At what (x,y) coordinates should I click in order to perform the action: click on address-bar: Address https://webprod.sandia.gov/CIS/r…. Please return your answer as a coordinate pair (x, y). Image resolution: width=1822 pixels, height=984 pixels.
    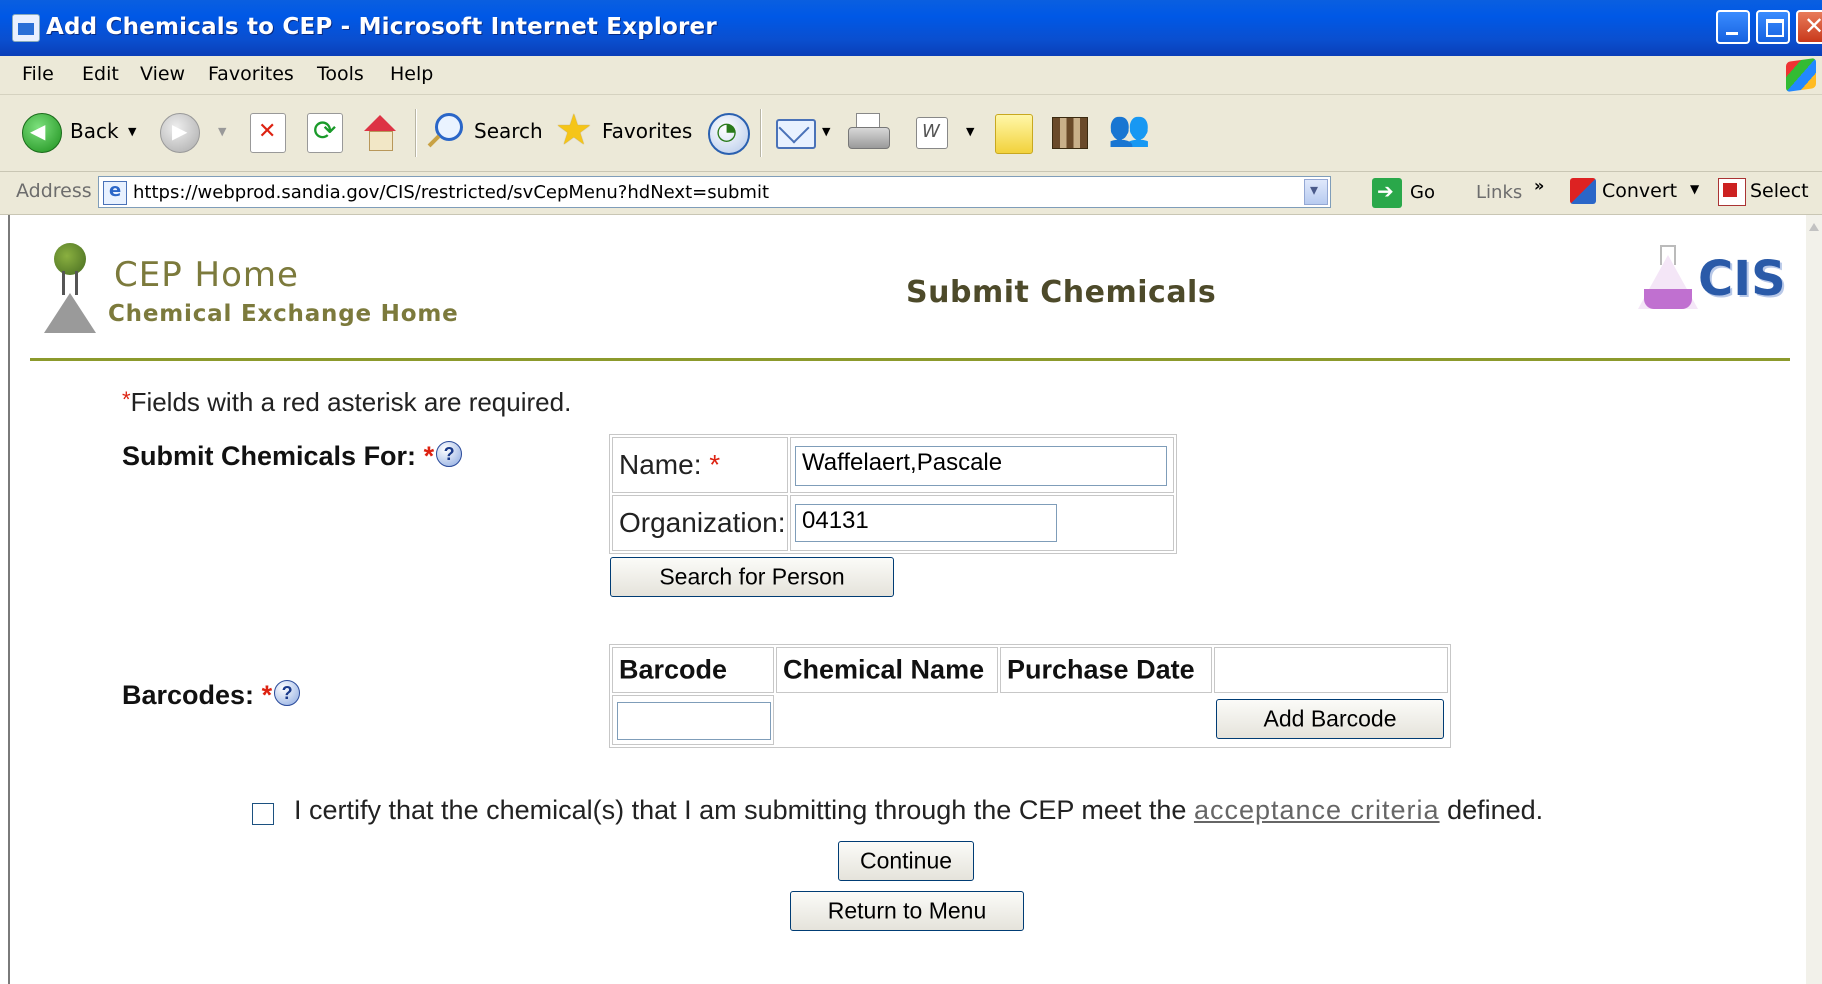
    Looking at the image, I should click on (911, 193).